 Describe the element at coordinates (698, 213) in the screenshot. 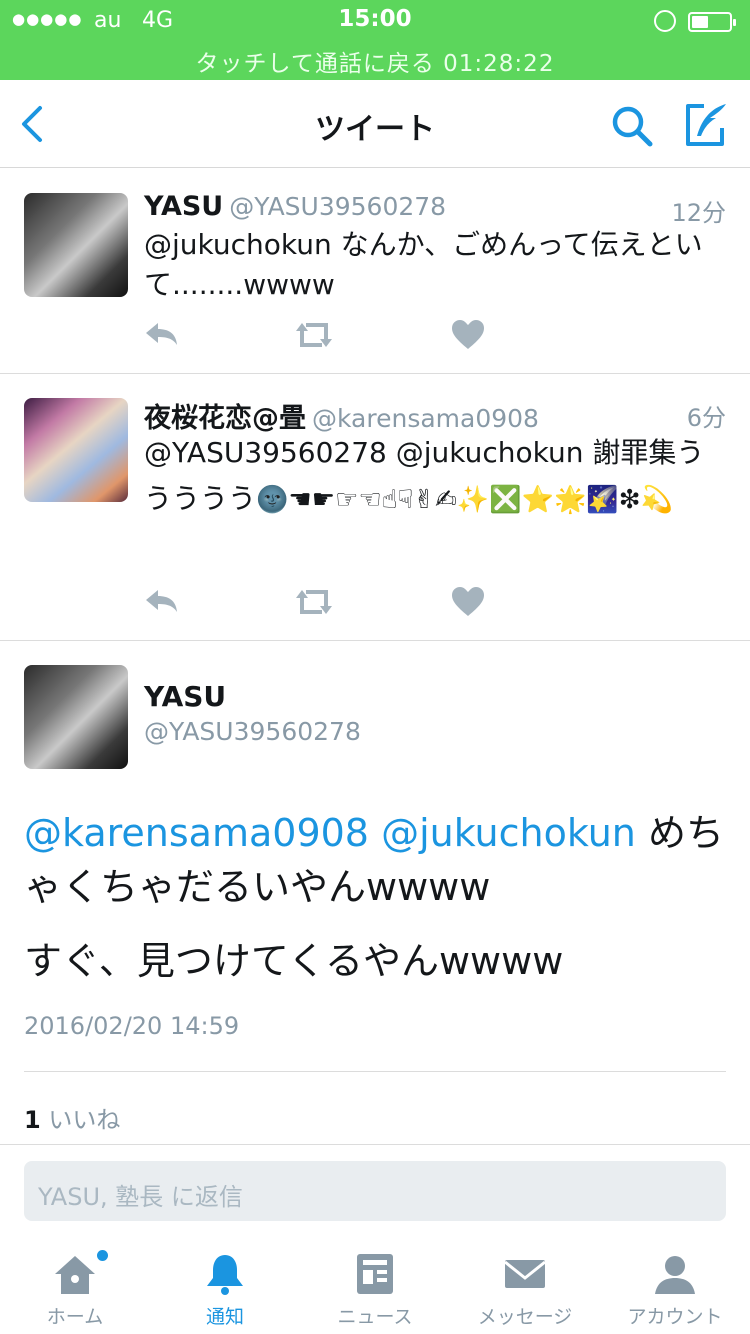

I see `tweet-timestamp: 12分` at that location.